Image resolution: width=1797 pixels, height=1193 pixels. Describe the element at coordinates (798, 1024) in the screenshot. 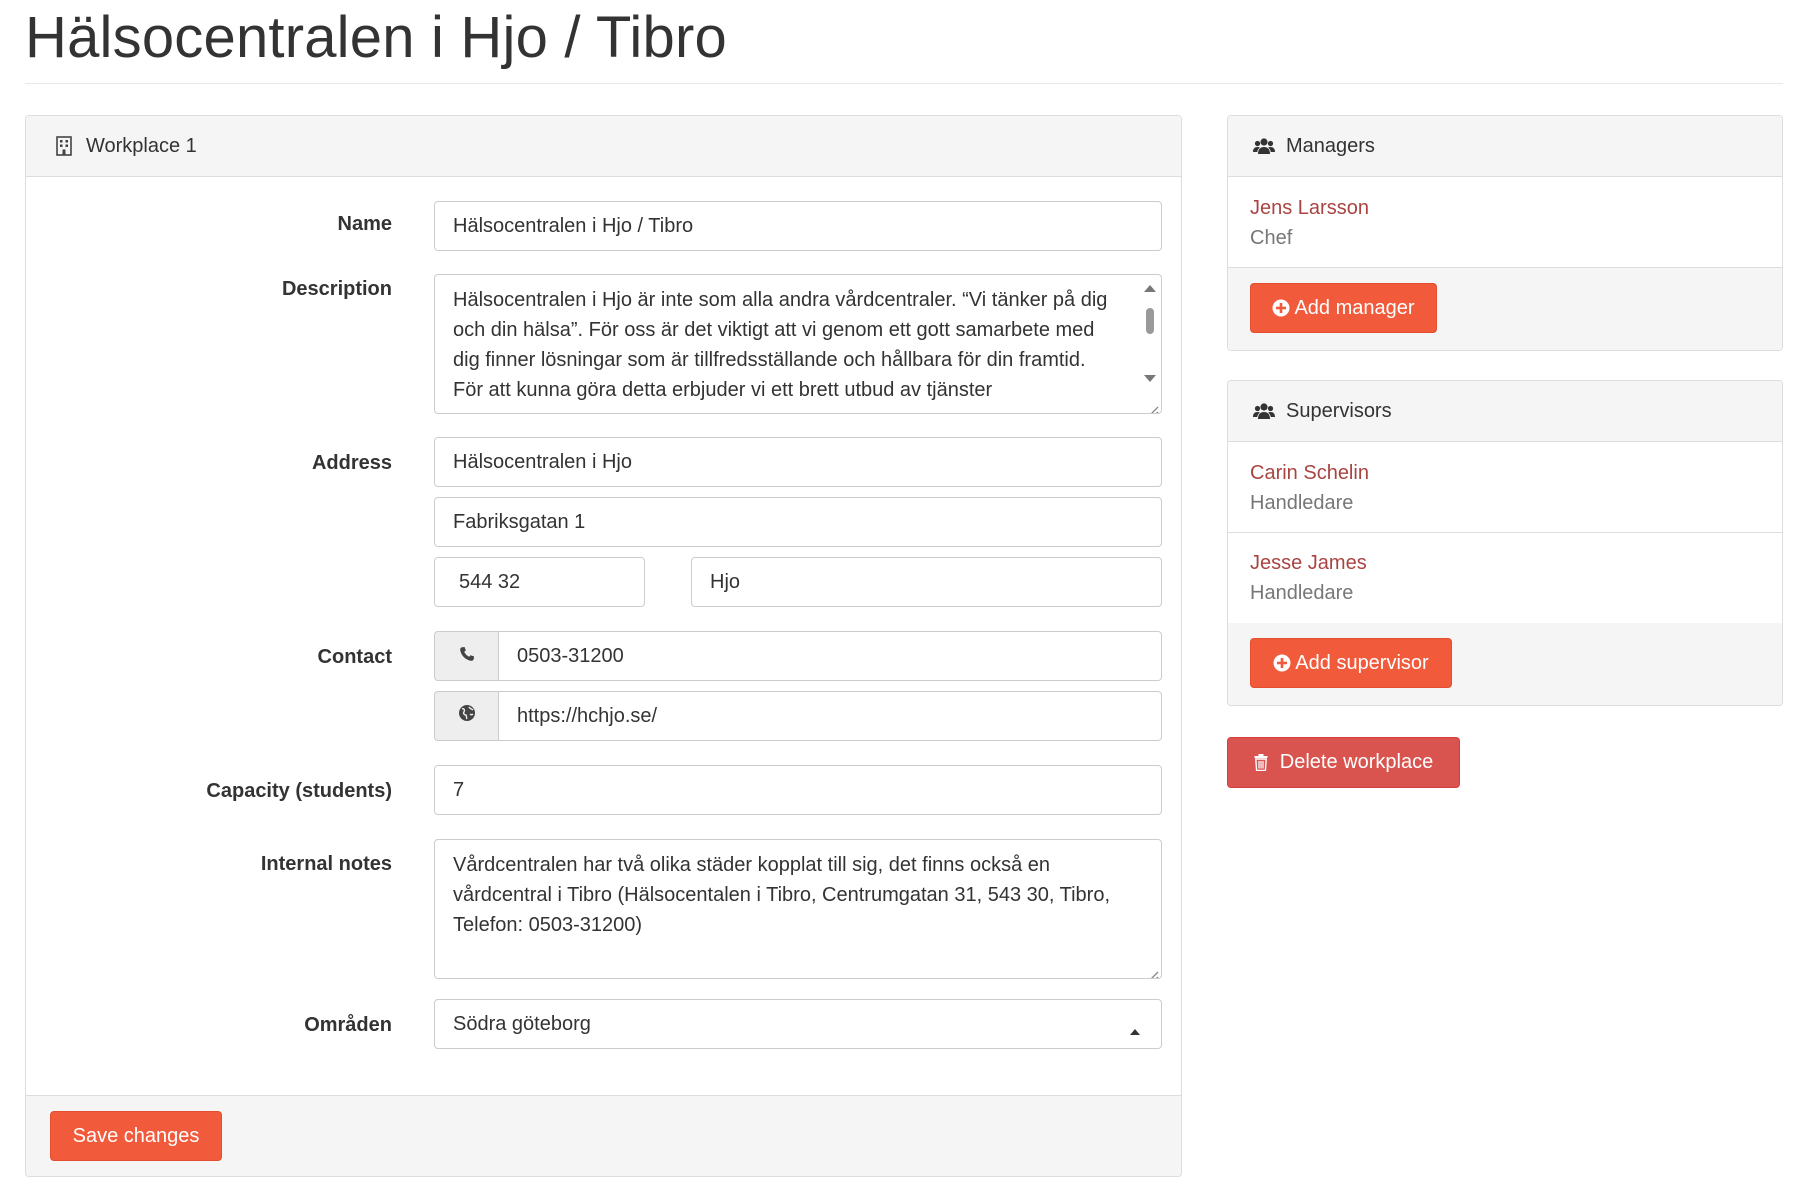

I see `areas-select: Södra göteborg` at that location.